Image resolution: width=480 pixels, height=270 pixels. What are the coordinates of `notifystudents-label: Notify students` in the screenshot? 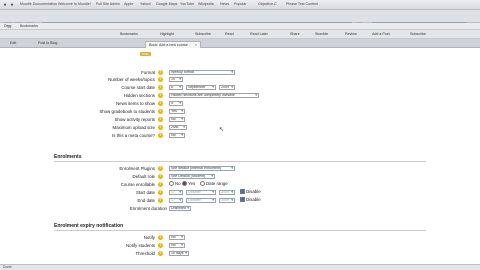 It's located at (140, 245).